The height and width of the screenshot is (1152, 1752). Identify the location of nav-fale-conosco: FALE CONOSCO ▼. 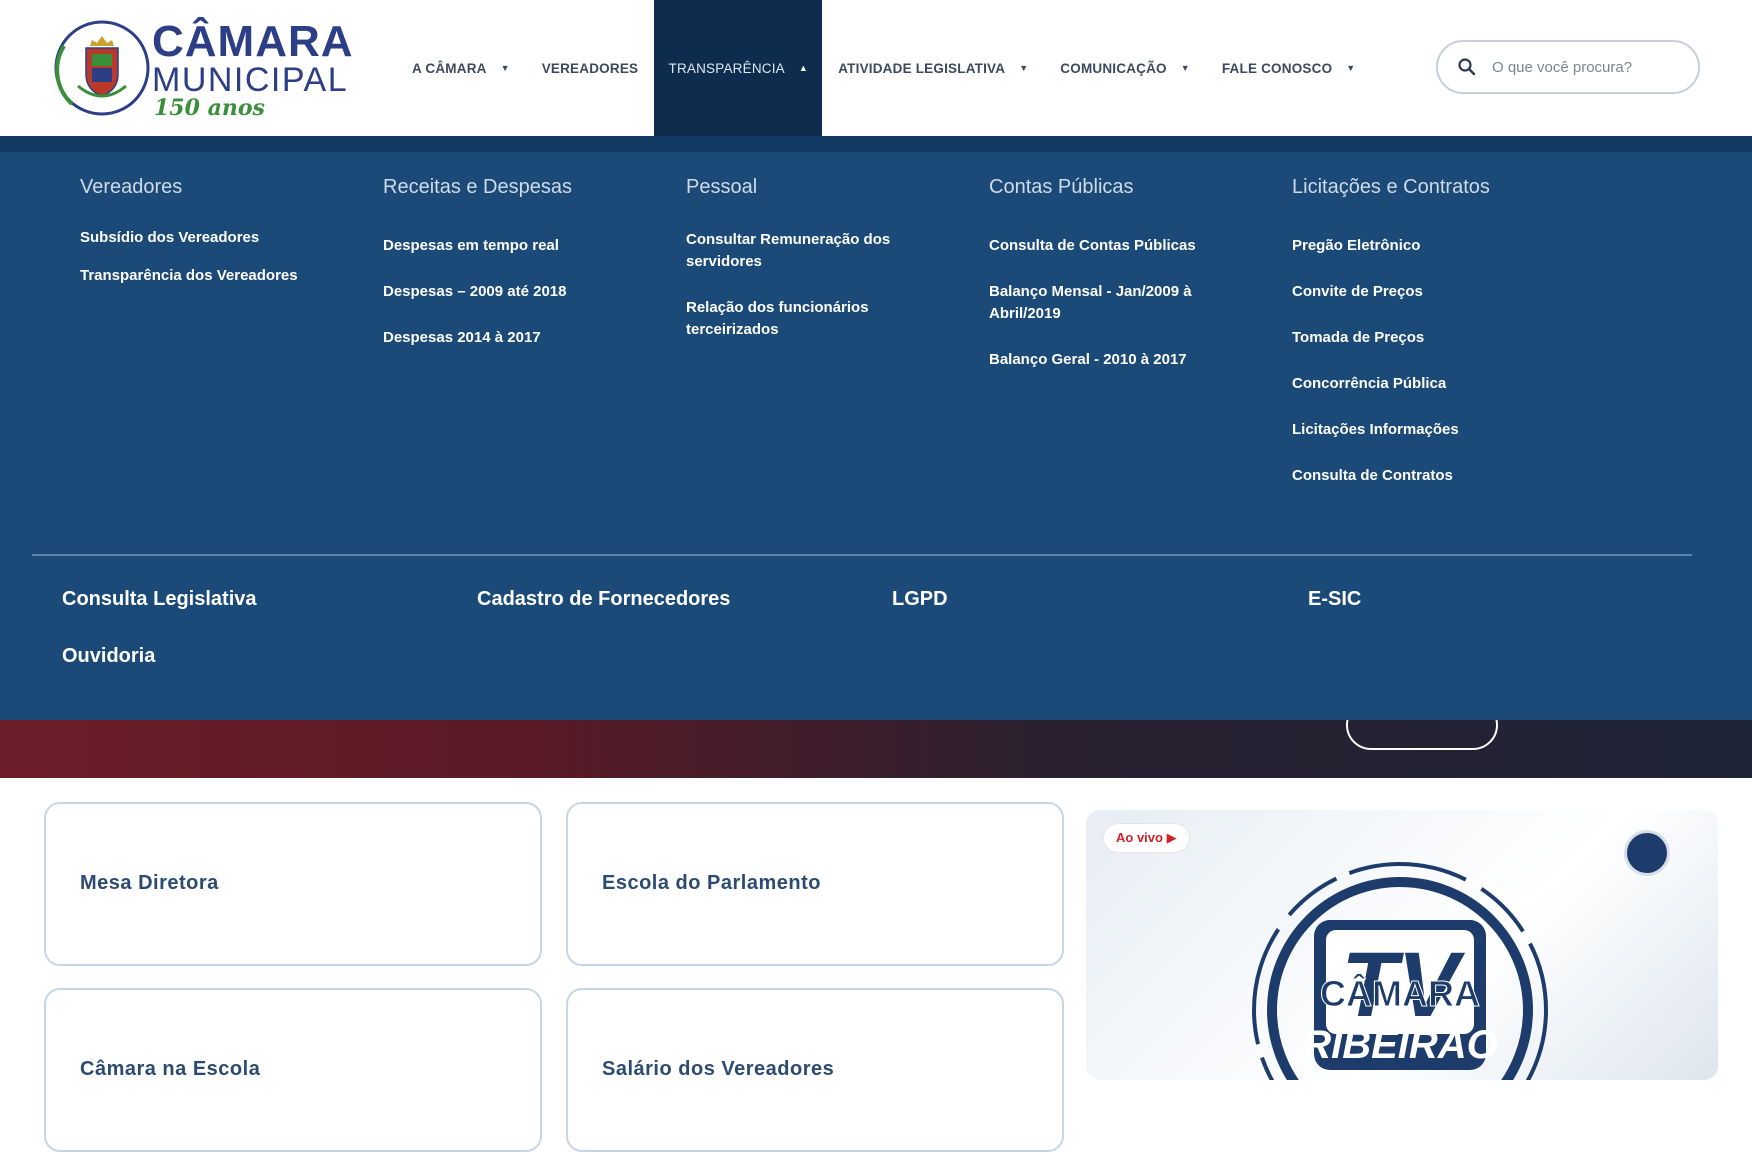
(1289, 68).